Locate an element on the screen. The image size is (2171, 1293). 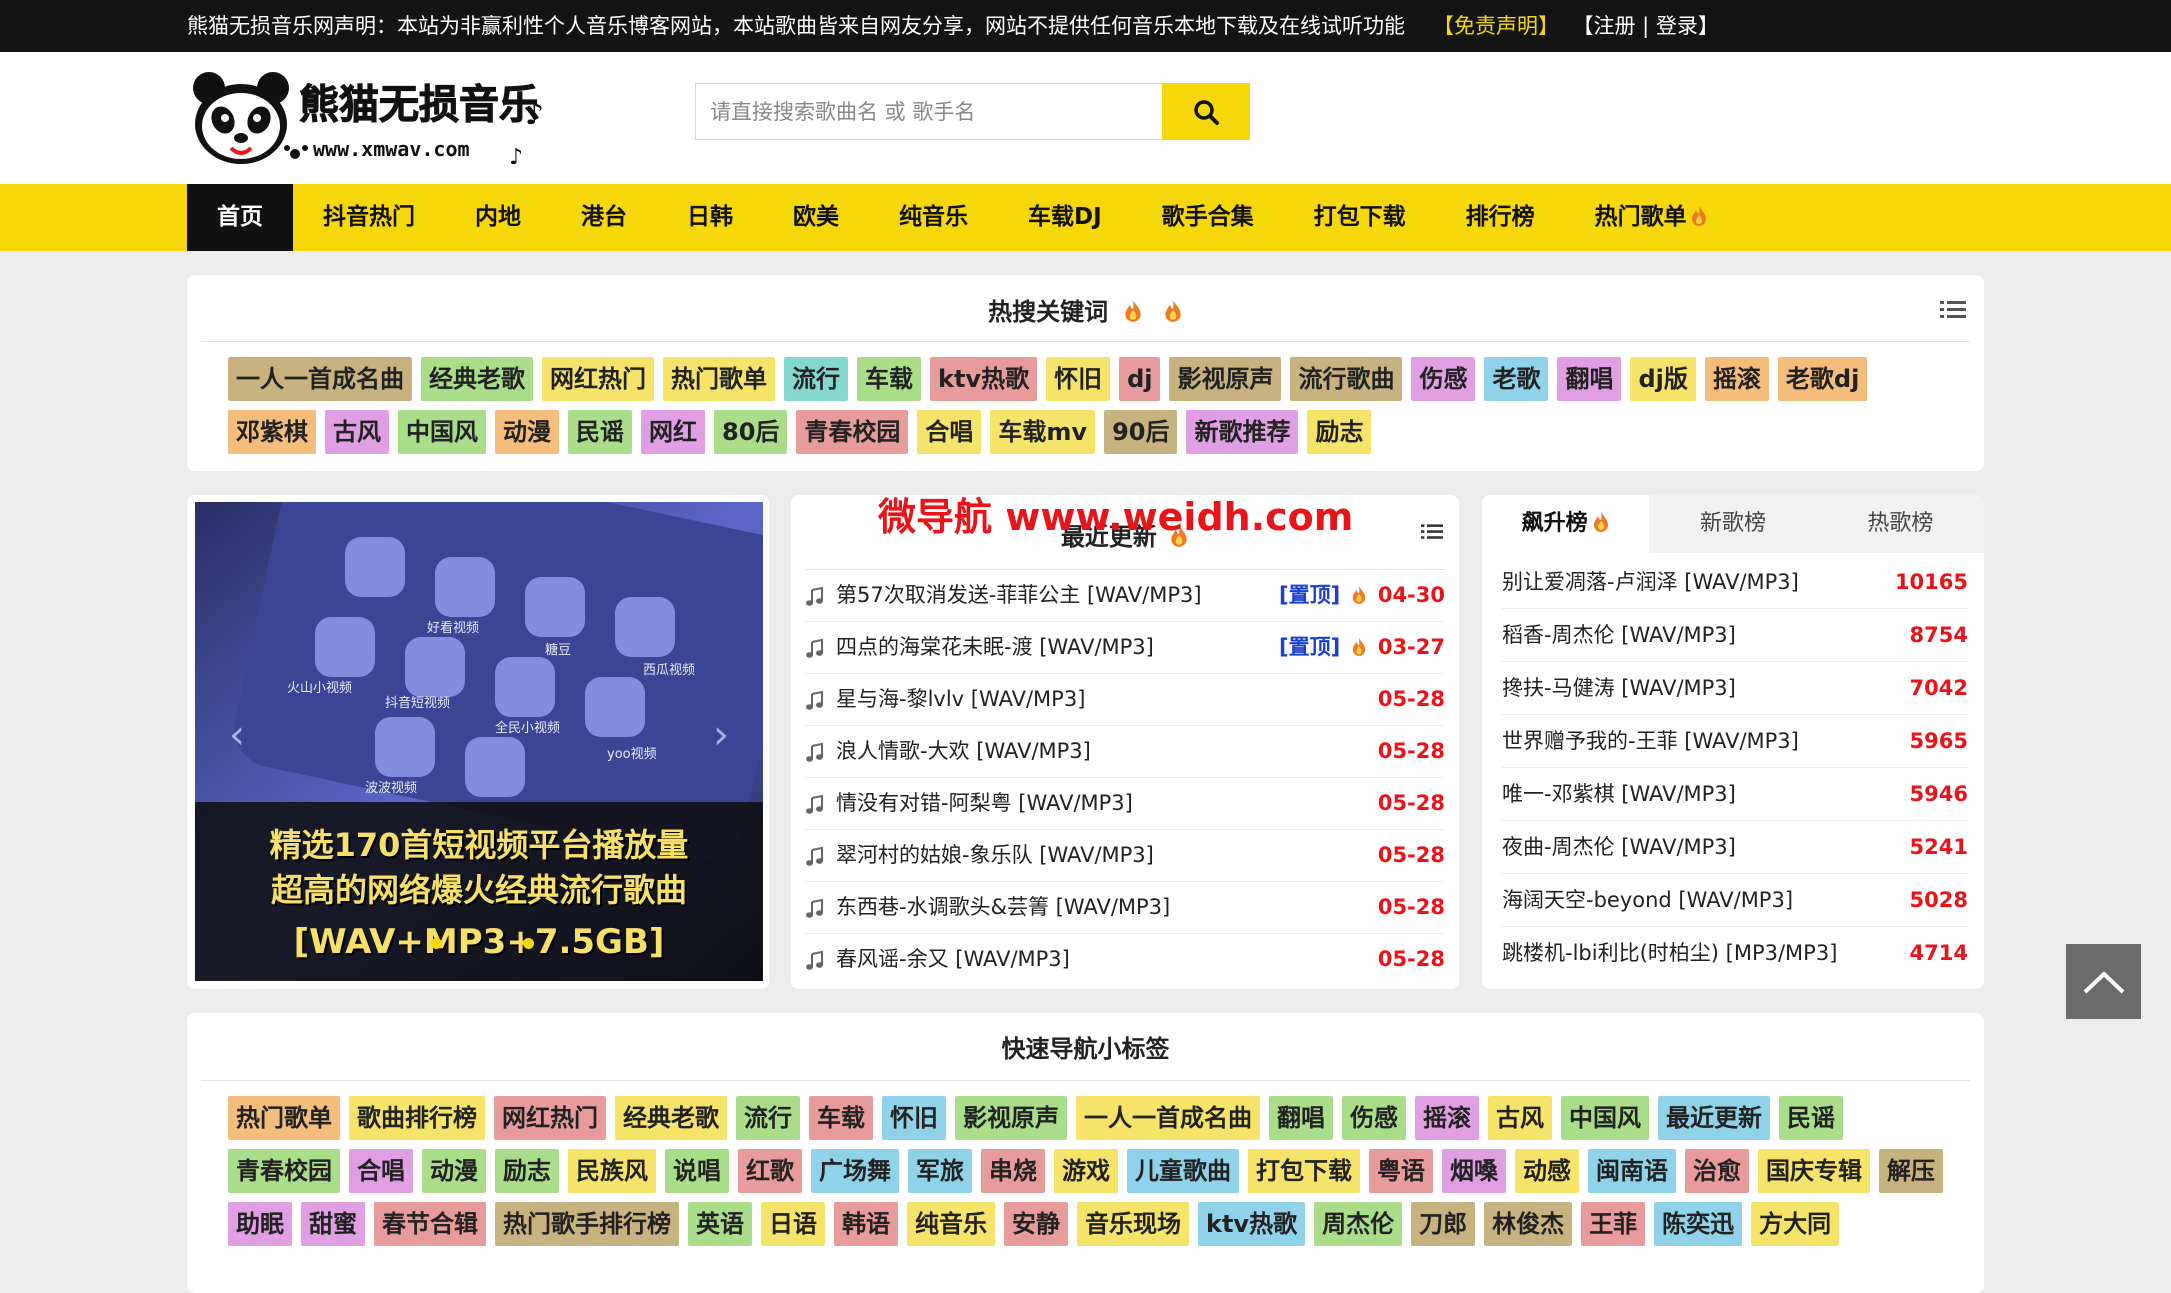
keyword-tag: 周杰伦 is located at coordinates (1358, 1224).